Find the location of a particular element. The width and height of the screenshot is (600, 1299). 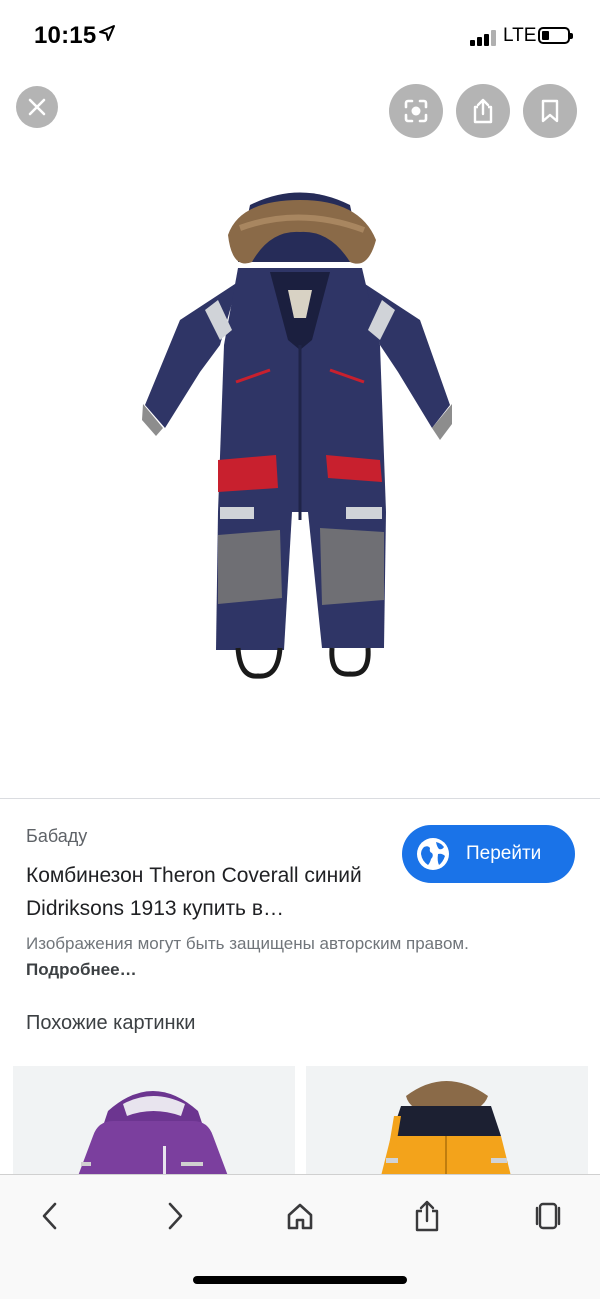

forward-icon is located at coordinates (175, 1216).